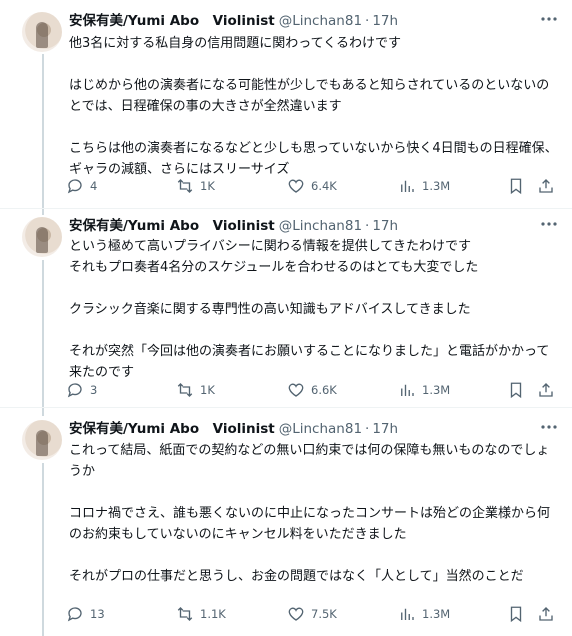  I want to click on like-count: 6.4K, so click(324, 186).